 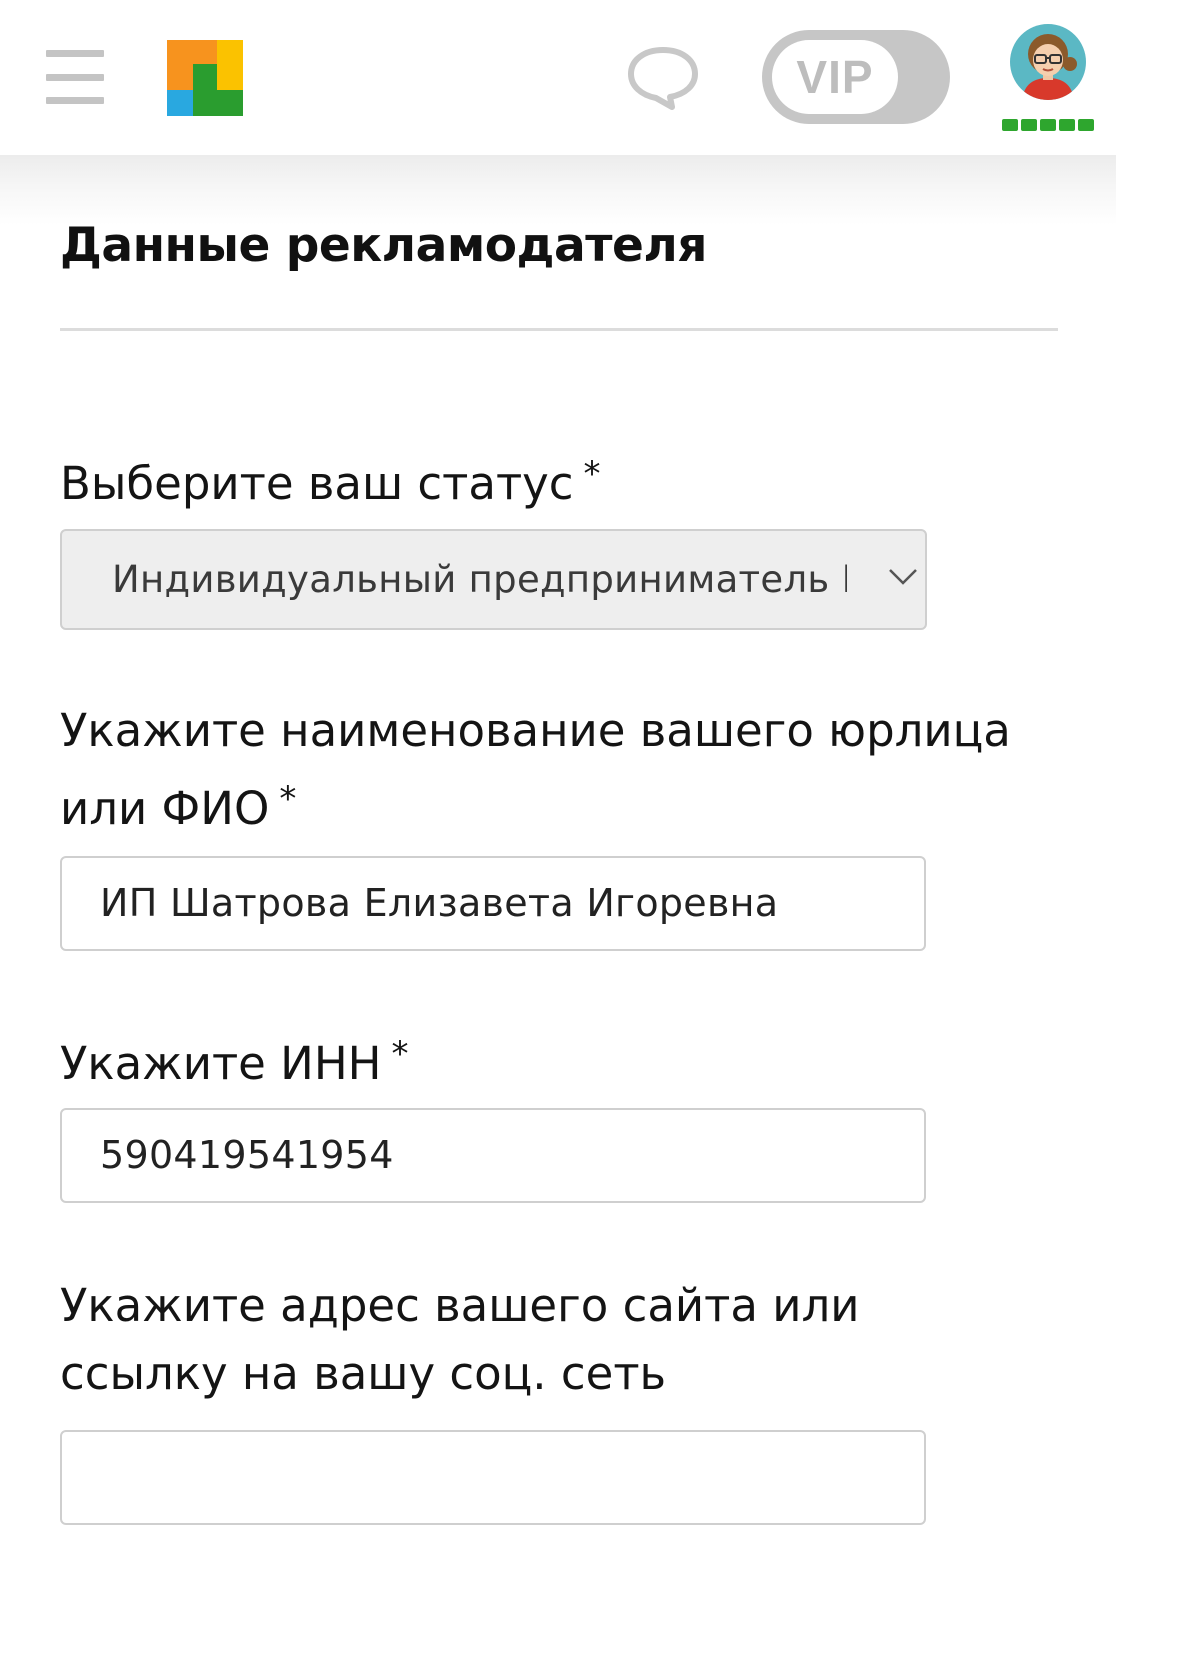 What do you see at coordinates (559, 329) in the screenshot?
I see `title-divider` at bounding box center [559, 329].